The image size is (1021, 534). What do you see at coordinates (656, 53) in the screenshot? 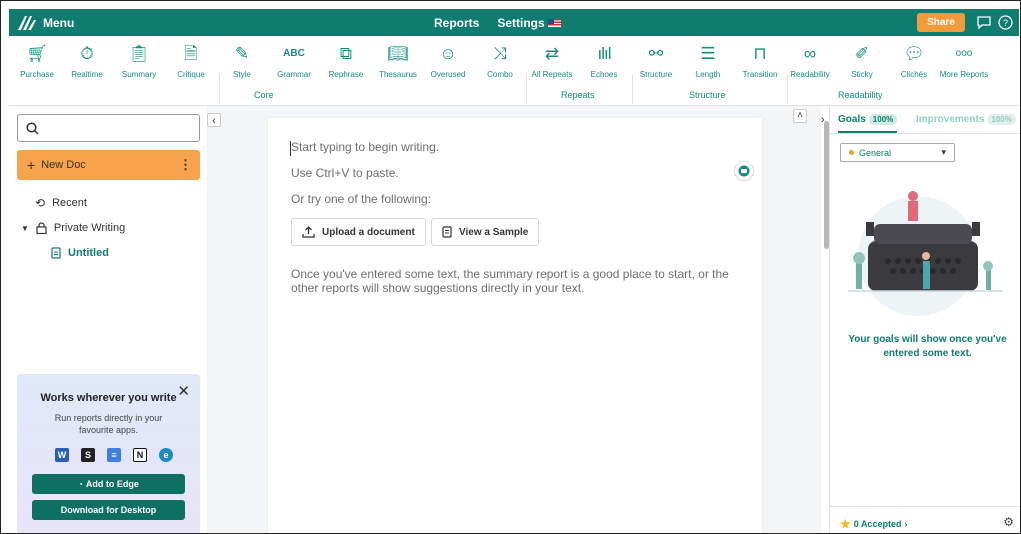
I see `structure-icon: ⚯` at bounding box center [656, 53].